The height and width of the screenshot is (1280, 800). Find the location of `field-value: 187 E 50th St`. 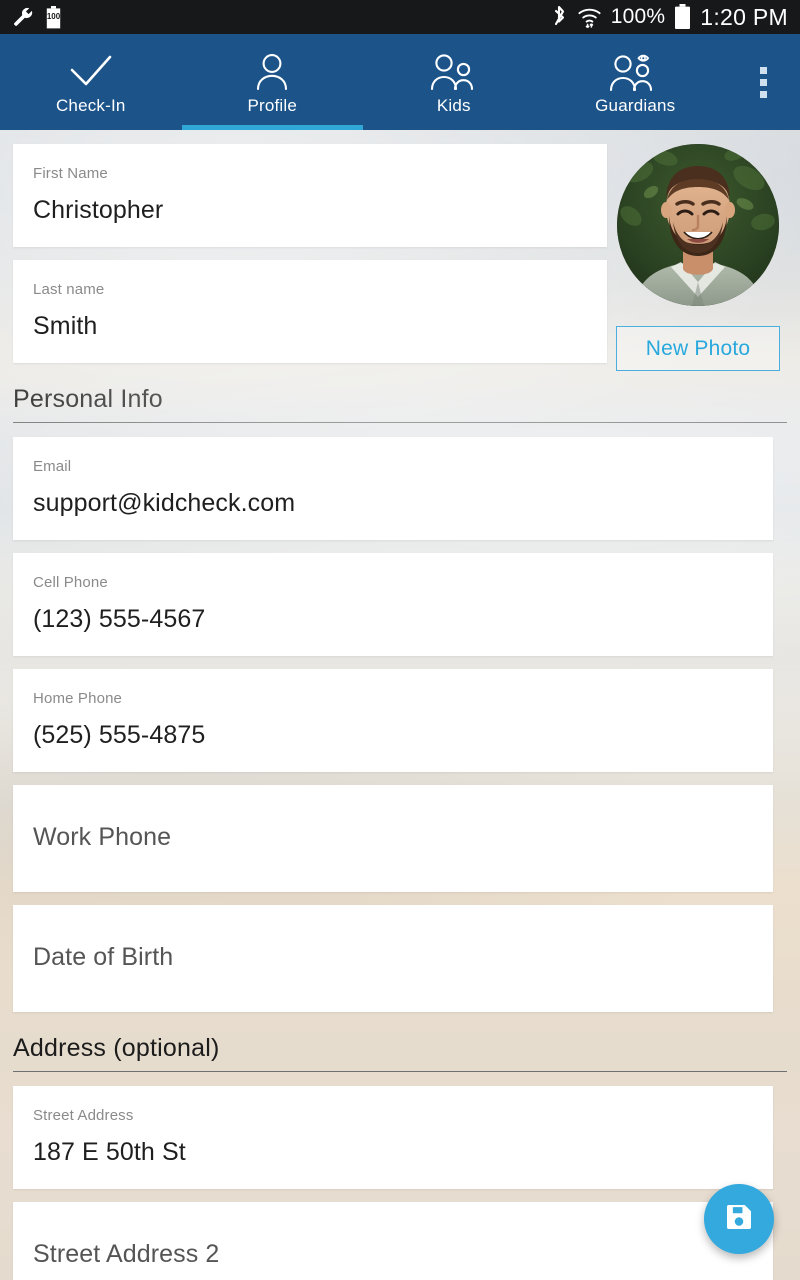

field-value: 187 E 50th St is located at coordinates (109, 1152).